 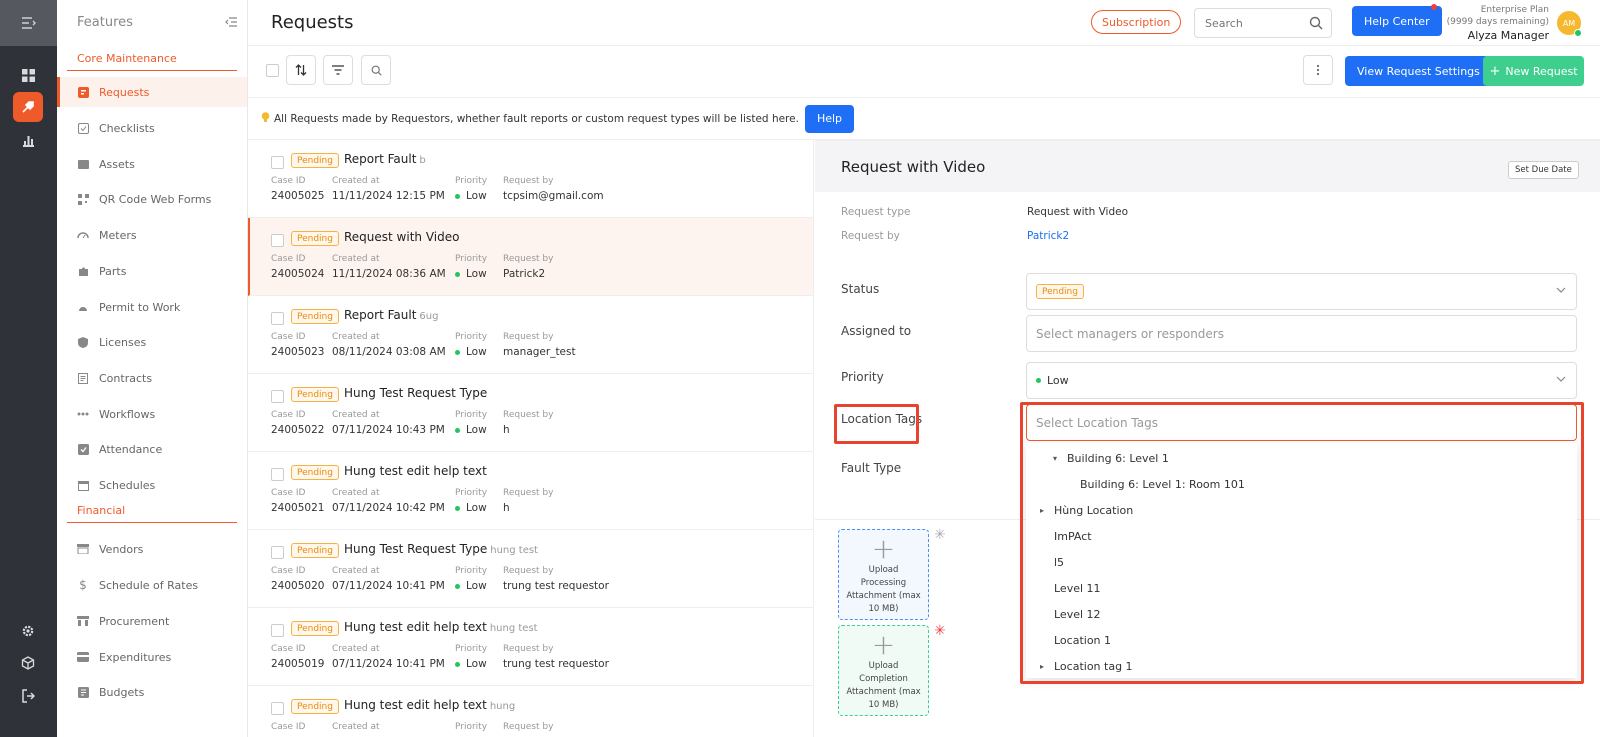 I want to click on search-icon, so click(x=1316, y=23).